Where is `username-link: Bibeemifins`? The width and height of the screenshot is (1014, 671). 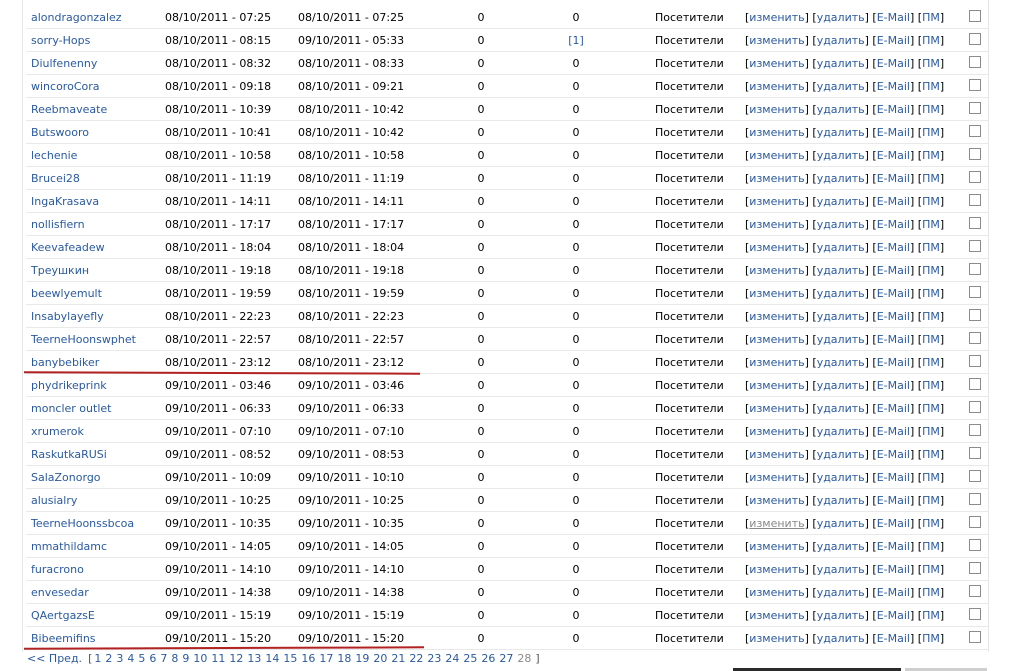 username-link: Bibeemifins is located at coordinates (63, 638).